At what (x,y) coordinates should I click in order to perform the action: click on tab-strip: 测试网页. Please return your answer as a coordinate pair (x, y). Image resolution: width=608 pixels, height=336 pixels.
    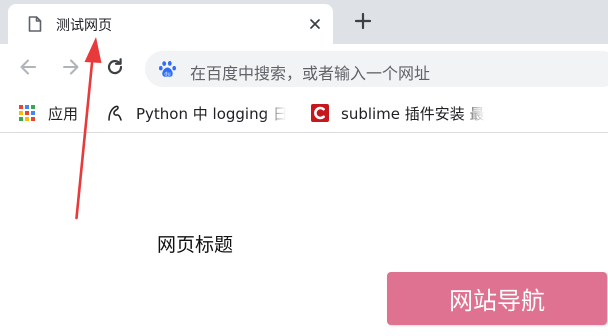
    Looking at the image, I should click on (304, 22).